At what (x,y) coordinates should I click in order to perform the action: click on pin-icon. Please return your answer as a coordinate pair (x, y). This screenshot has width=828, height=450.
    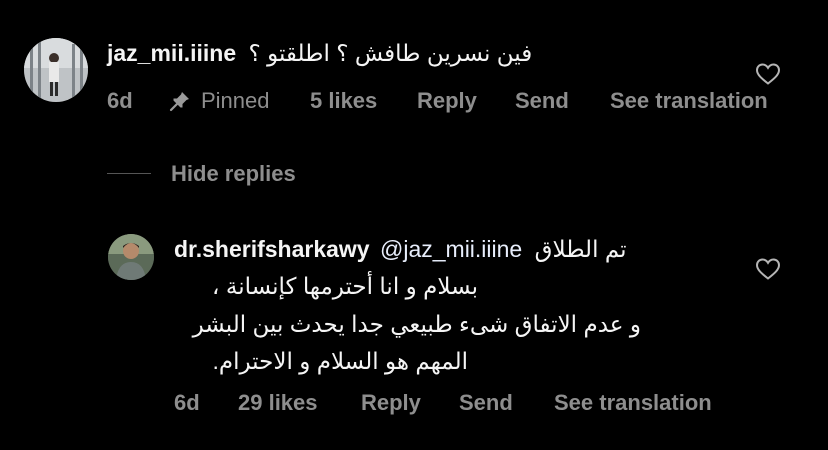
    Looking at the image, I should click on (180, 104).